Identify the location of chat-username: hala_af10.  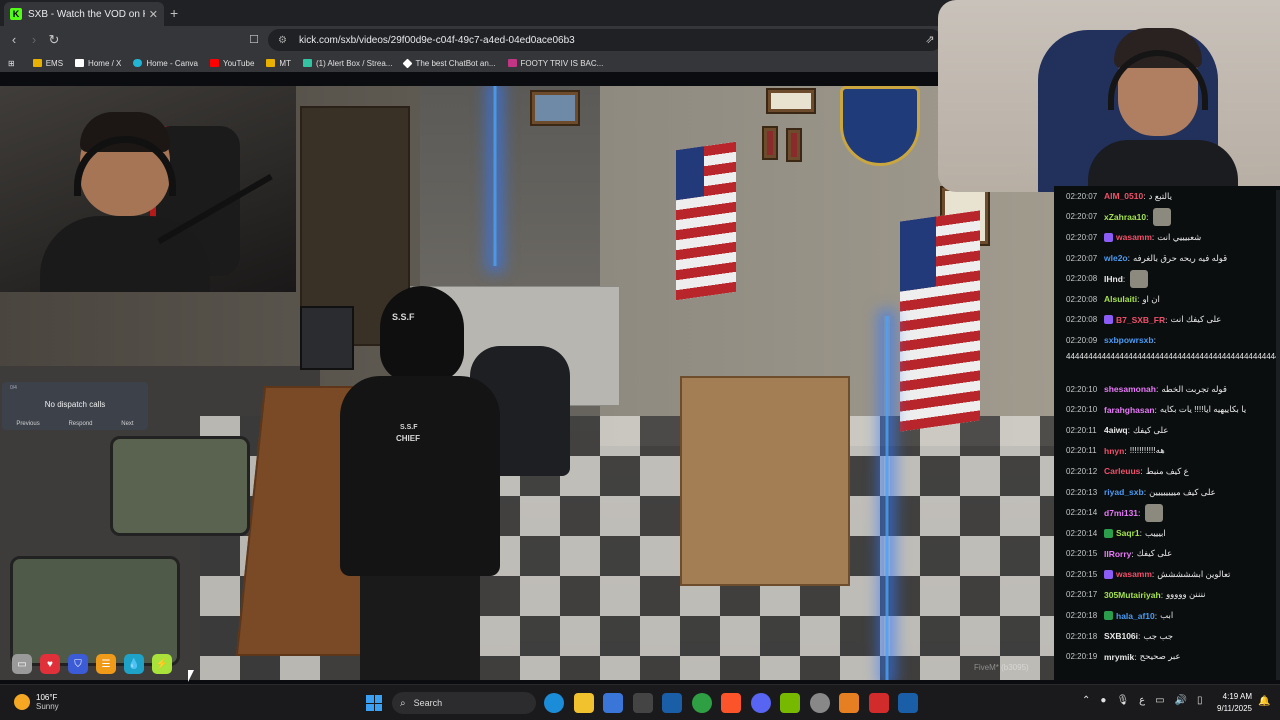
(1135, 616).